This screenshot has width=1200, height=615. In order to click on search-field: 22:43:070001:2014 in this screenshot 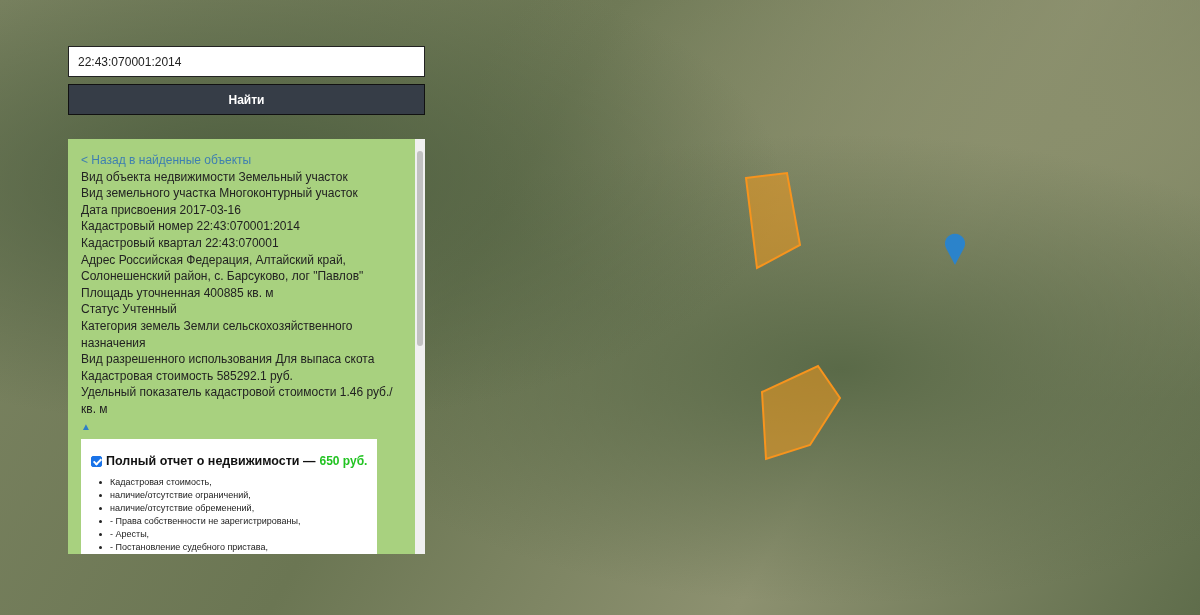, I will do `click(246, 61)`.